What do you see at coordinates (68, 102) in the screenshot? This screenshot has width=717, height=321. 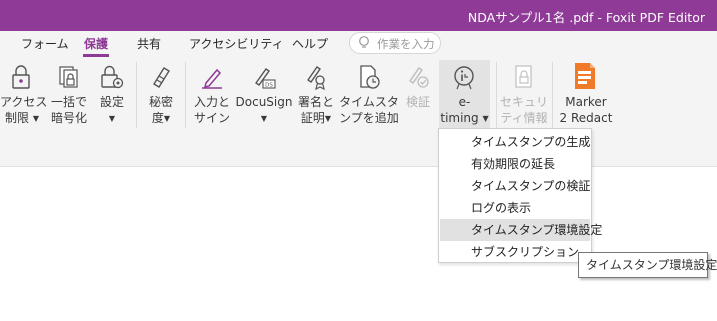 I see `label-line1: 一括で` at bounding box center [68, 102].